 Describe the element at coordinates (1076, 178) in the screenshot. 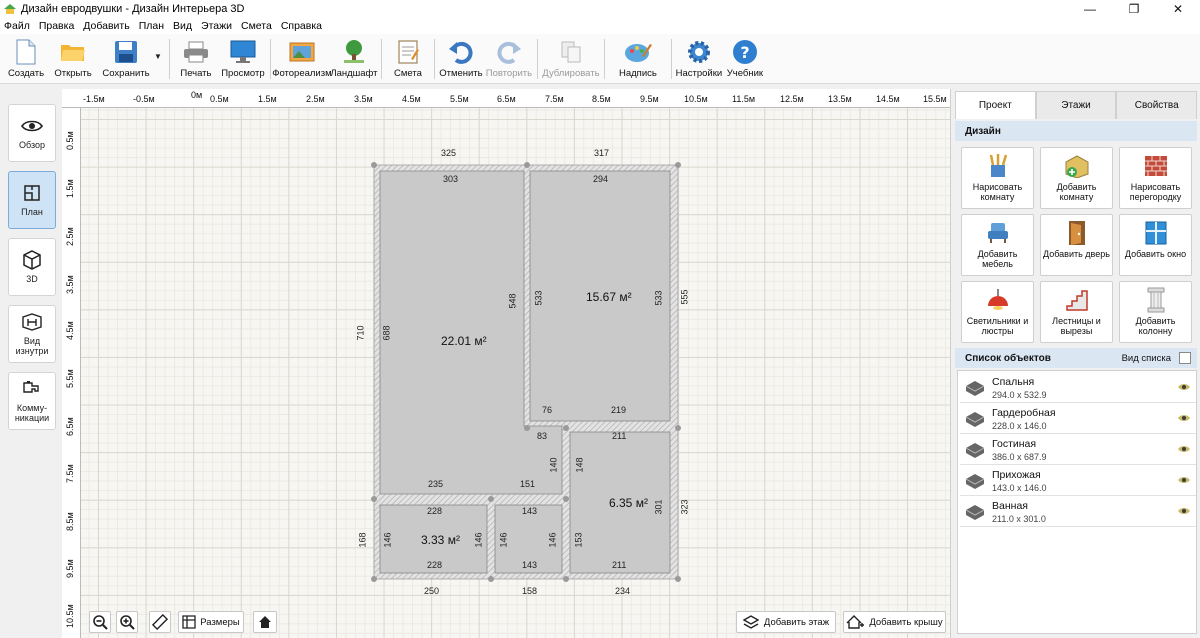

I see `add-room-button: Добавить комнату` at that location.